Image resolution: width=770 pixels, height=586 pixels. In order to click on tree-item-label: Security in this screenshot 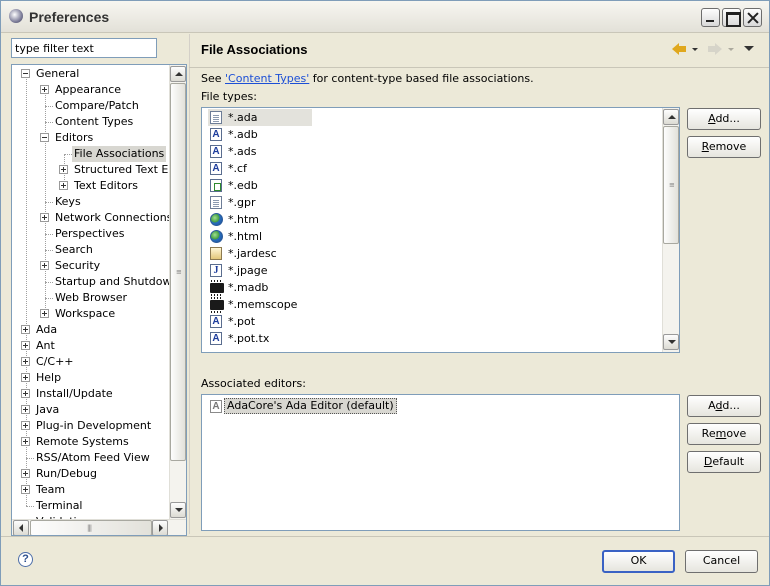, I will do `click(78, 265)`.